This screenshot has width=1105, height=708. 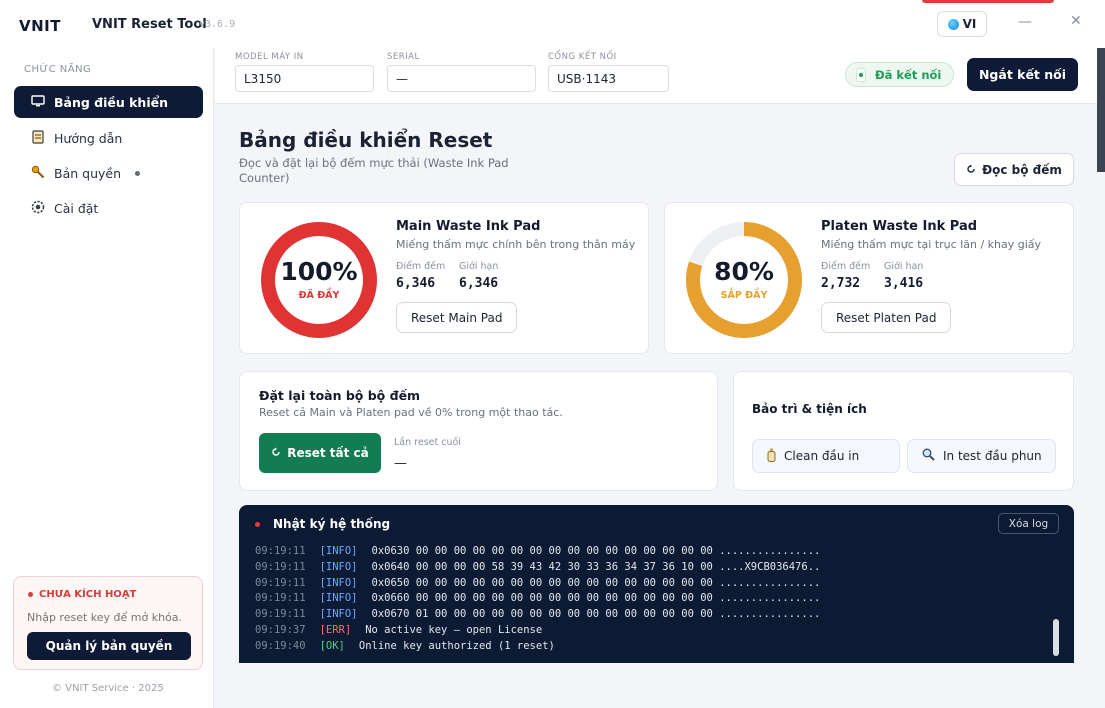 I want to click on language-button: VI, so click(x=962, y=24).